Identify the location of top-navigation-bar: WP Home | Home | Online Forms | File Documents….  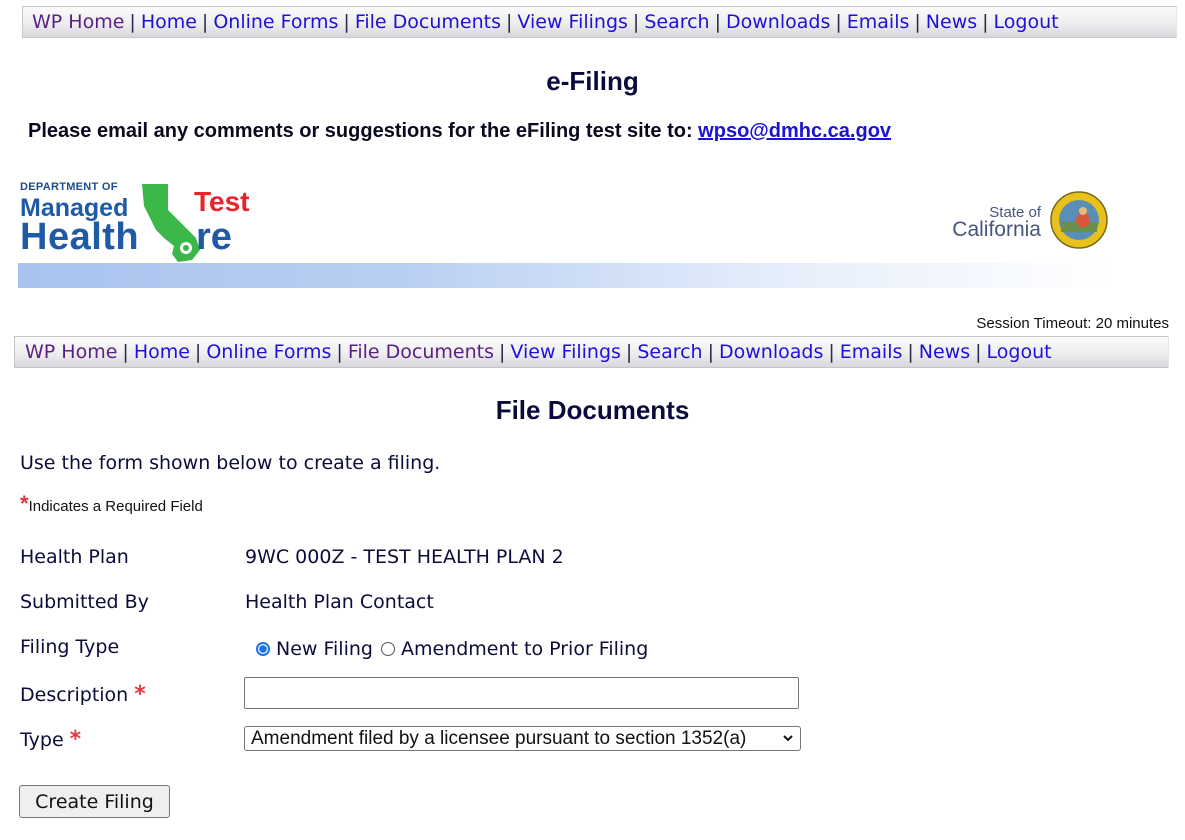
(599, 22).